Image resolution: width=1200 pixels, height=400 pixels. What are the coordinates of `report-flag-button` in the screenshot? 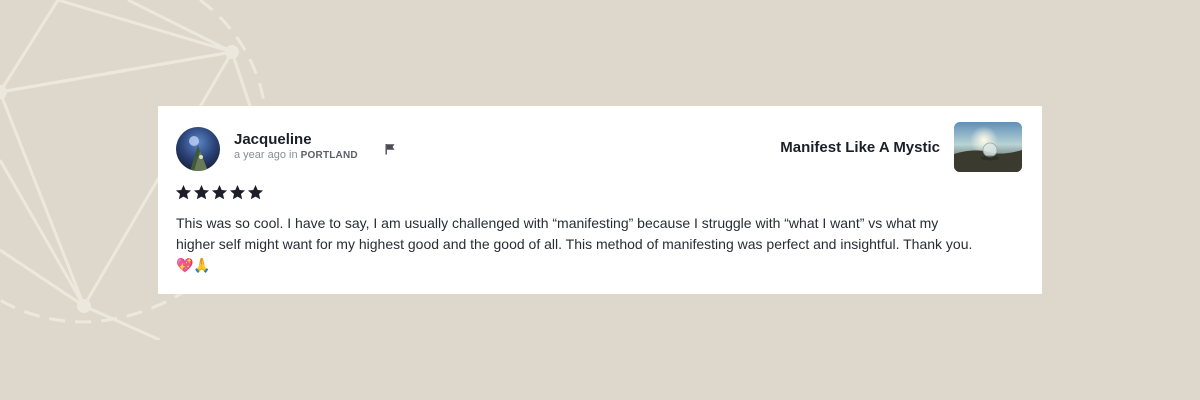 It's located at (390, 149).